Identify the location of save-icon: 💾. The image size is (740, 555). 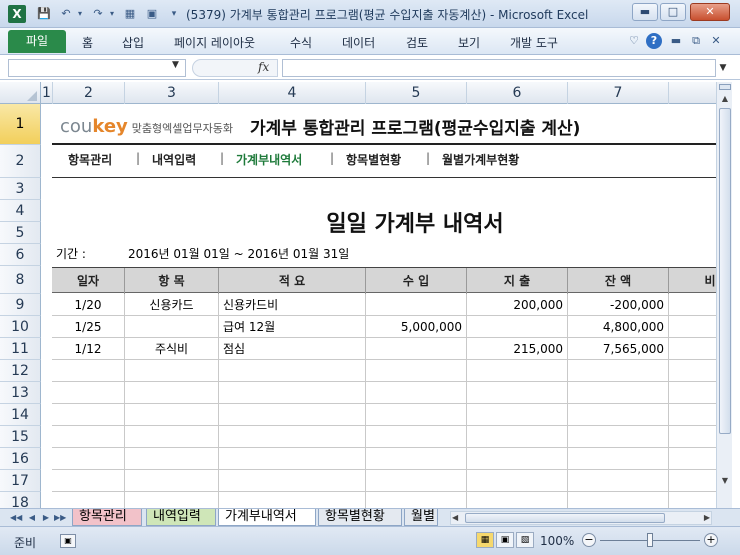
(44, 14).